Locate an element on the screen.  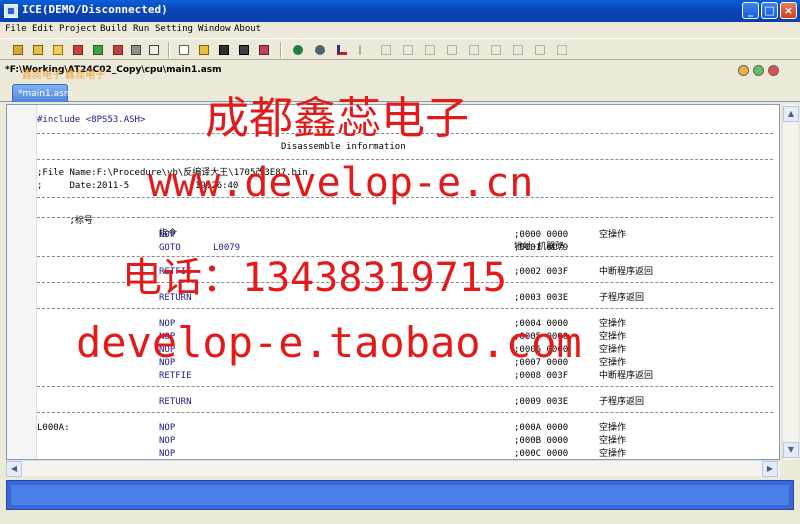
code-line: RETFIE ;0002 003F 中断程序返回 is located at coordinates (405, 272).